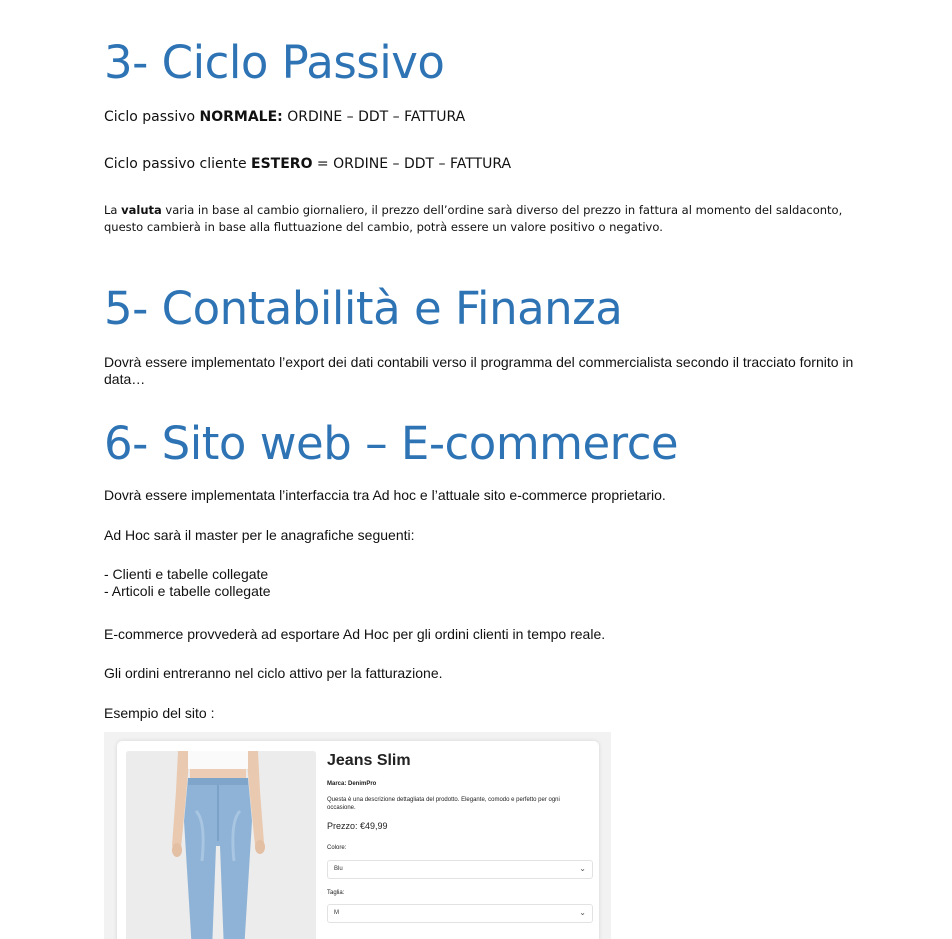 This screenshot has width=952, height=939. What do you see at coordinates (178, 164) in the screenshot?
I see `ciclo-estero-prefix: Ciclo passivo cliente` at bounding box center [178, 164].